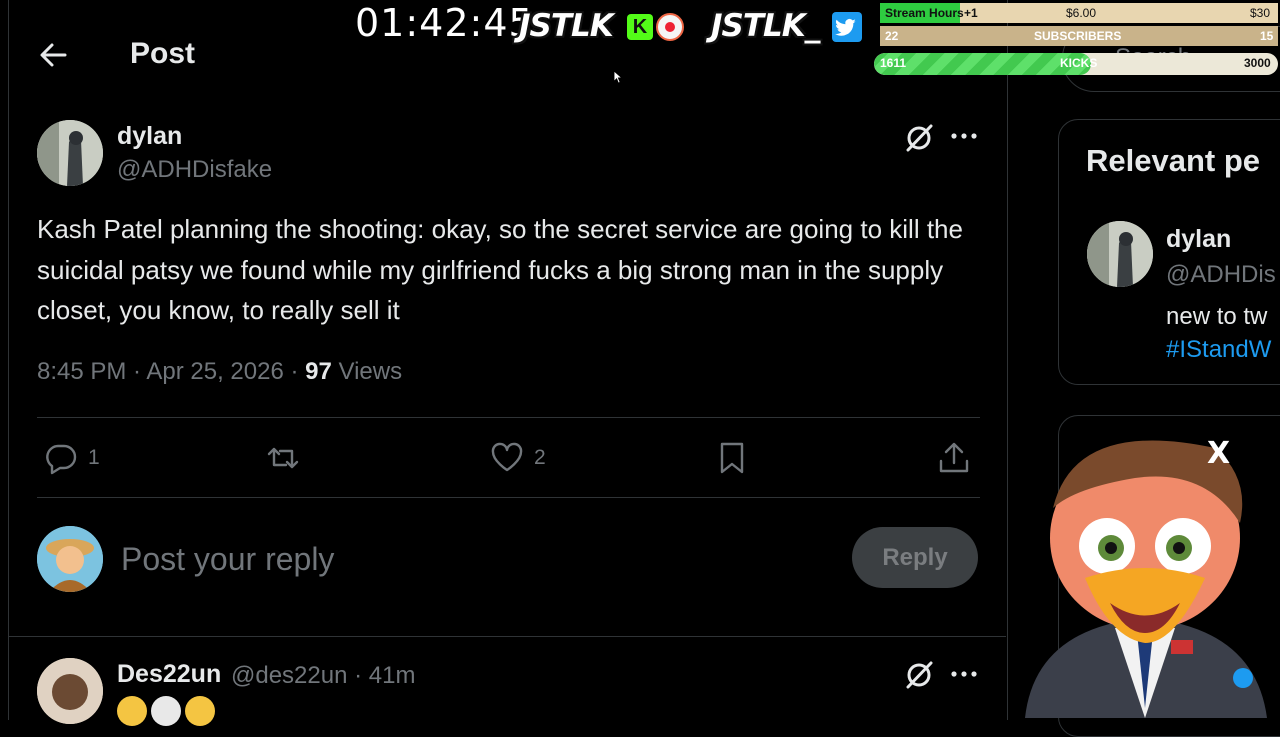  I want to click on relevant-user-handle: @ADHDis, so click(1221, 275).